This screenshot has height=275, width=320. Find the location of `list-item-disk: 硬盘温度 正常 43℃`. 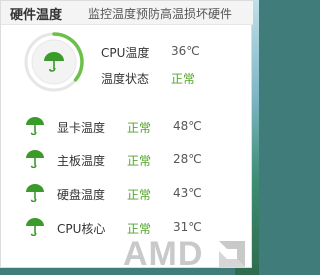

list-item-disk: 硬盘温度 正常 43℃ is located at coordinates (127, 195).